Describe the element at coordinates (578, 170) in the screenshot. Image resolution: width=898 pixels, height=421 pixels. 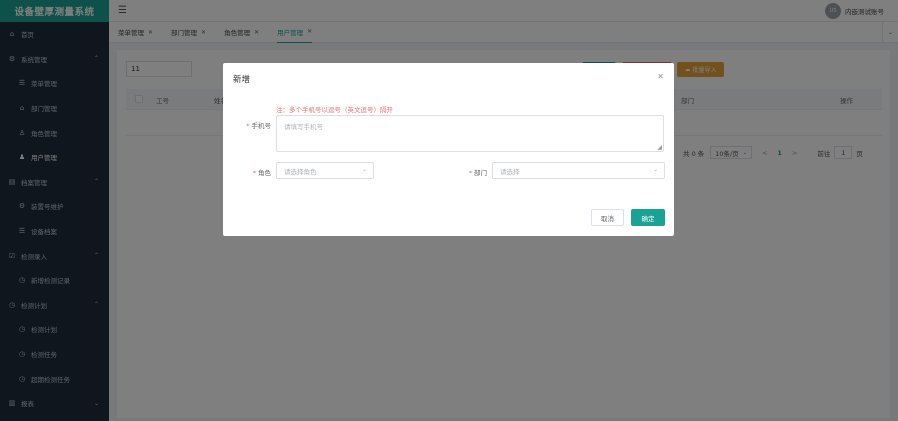
I see `department-select: 请选择 ⌄` at that location.